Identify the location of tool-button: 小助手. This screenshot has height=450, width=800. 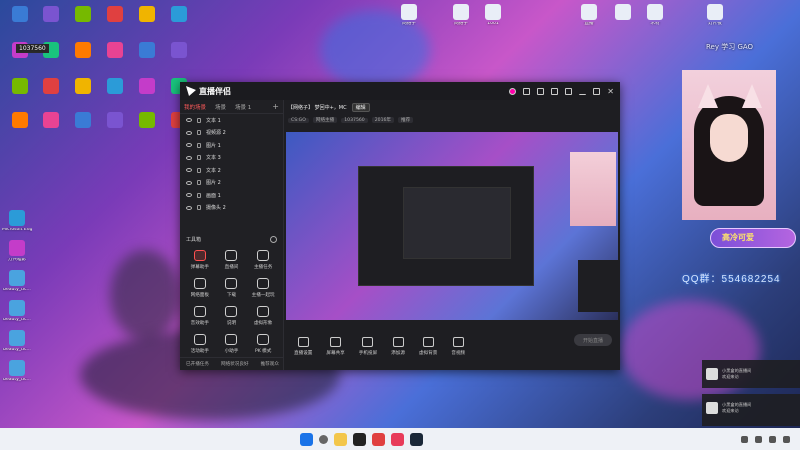
(232, 344).